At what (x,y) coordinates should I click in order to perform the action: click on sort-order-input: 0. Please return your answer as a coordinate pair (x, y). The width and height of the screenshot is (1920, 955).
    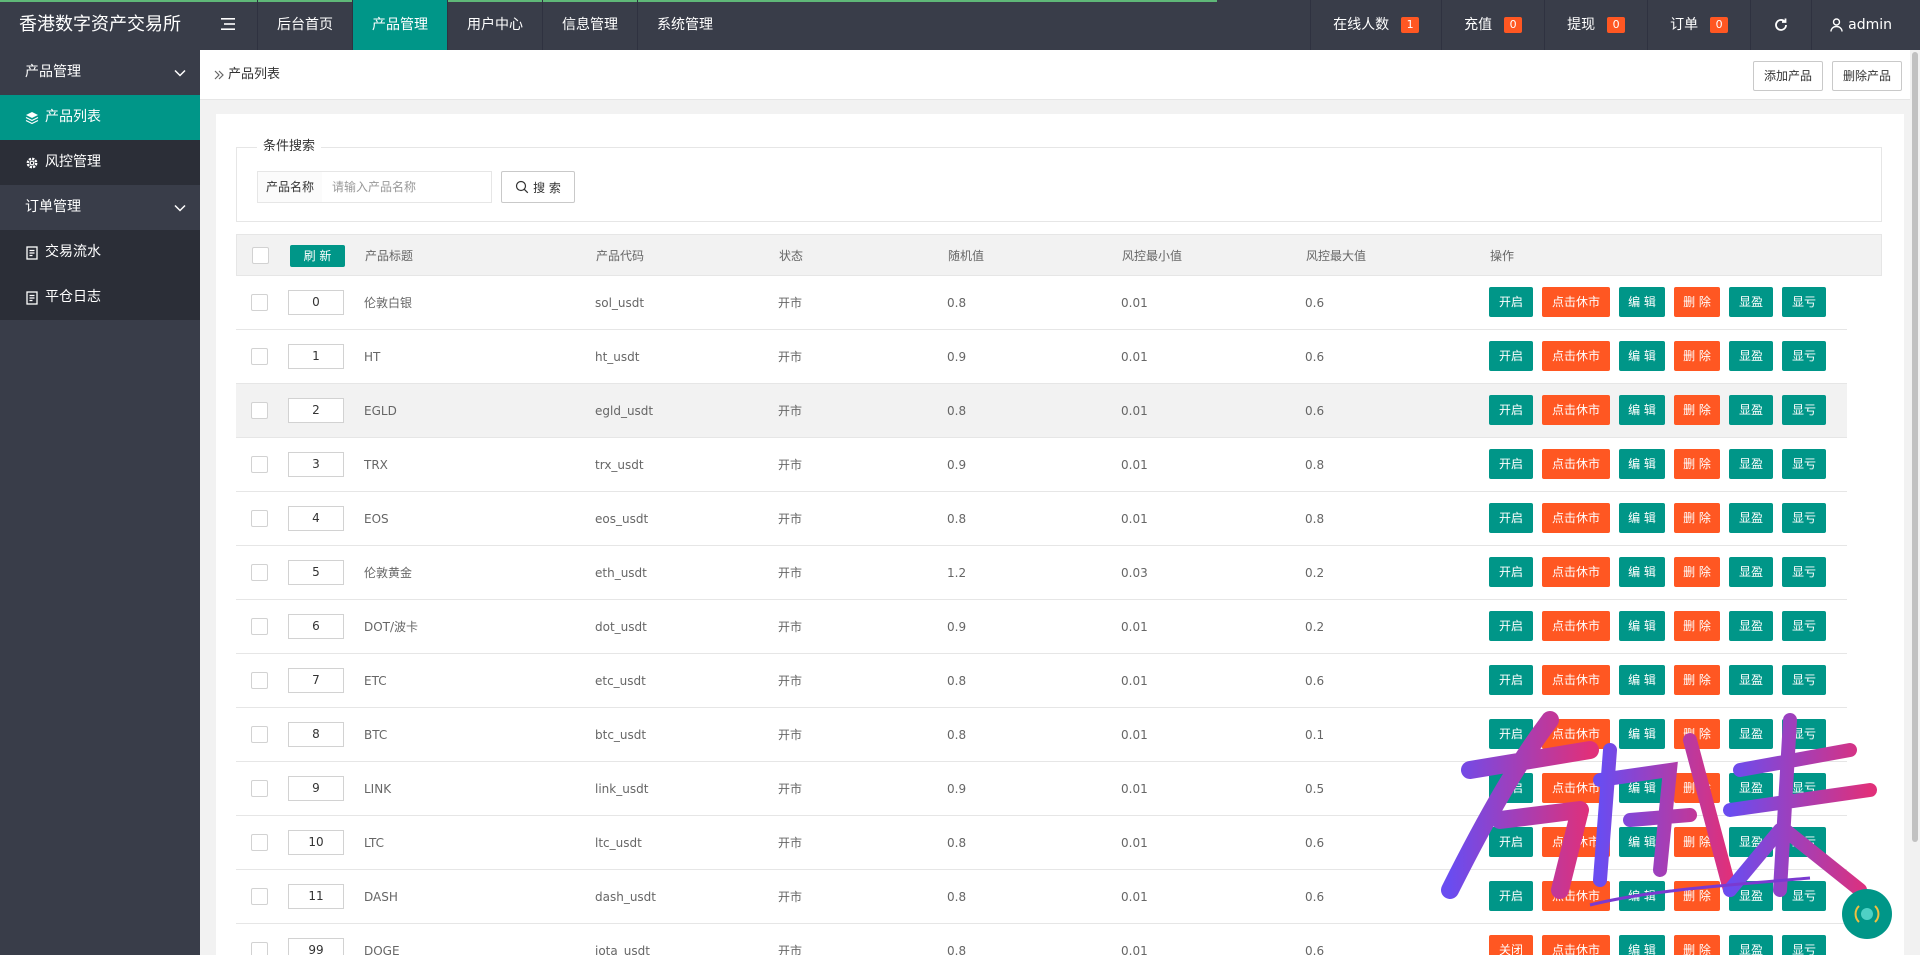
    Looking at the image, I should click on (316, 302).